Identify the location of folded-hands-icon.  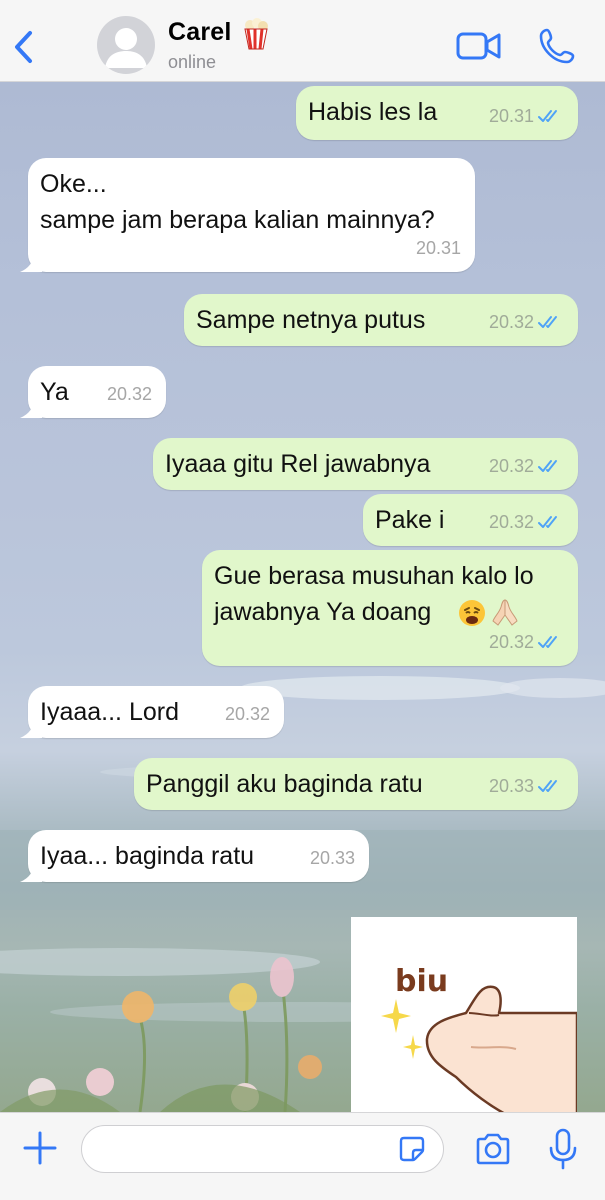
(505, 612).